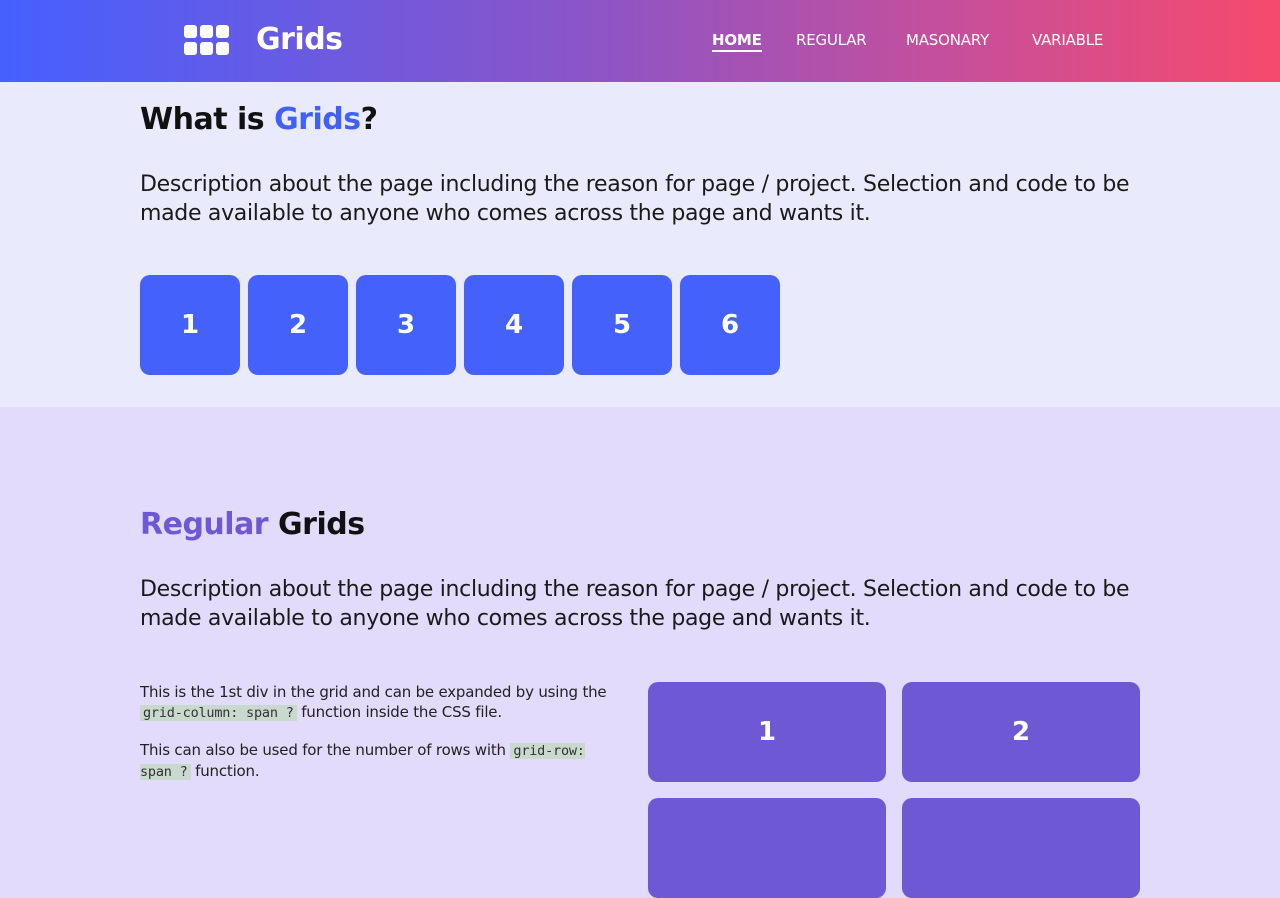 The image size is (1280, 898). What do you see at coordinates (1067, 40) in the screenshot?
I see `nav-variable: VARIABLE` at bounding box center [1067, 40].